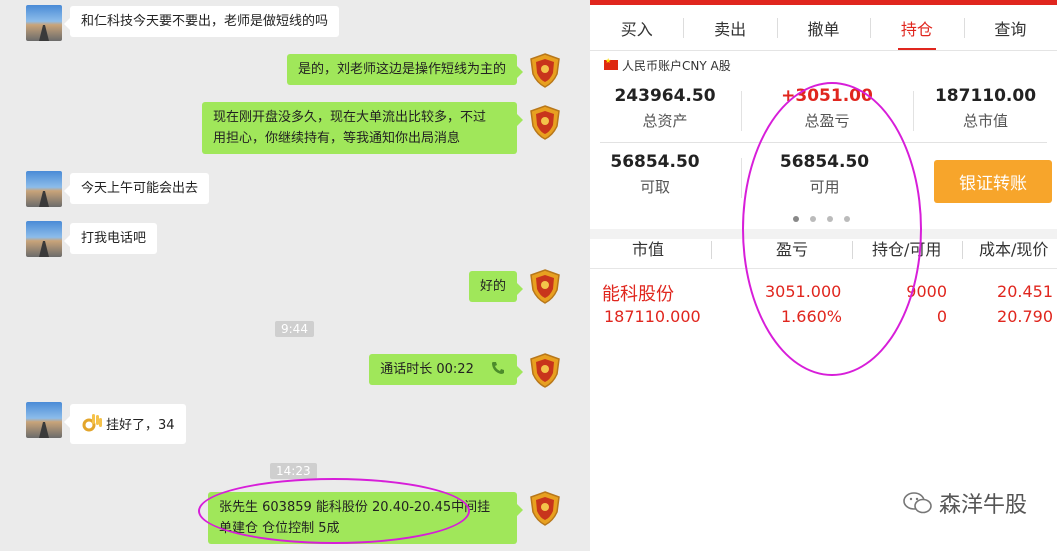  What do you see at coordinates (205, 21) in the screenshot?
I see `message-text: 和仁科技今天要不要出，老师是做短线的吗` at bounding box center [205, 21].